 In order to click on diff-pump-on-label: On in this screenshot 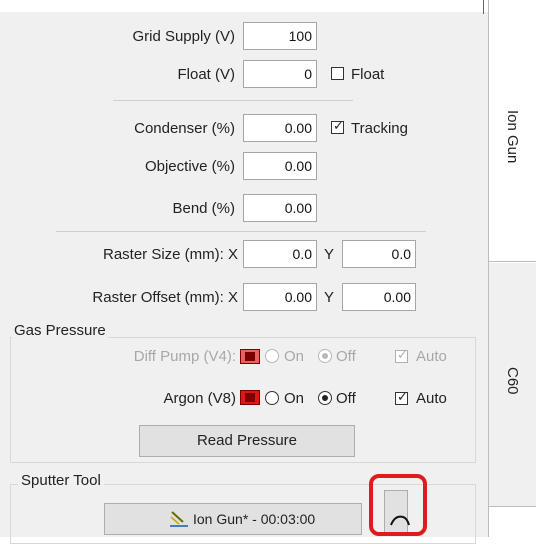, I will do `click(294, 356)`.